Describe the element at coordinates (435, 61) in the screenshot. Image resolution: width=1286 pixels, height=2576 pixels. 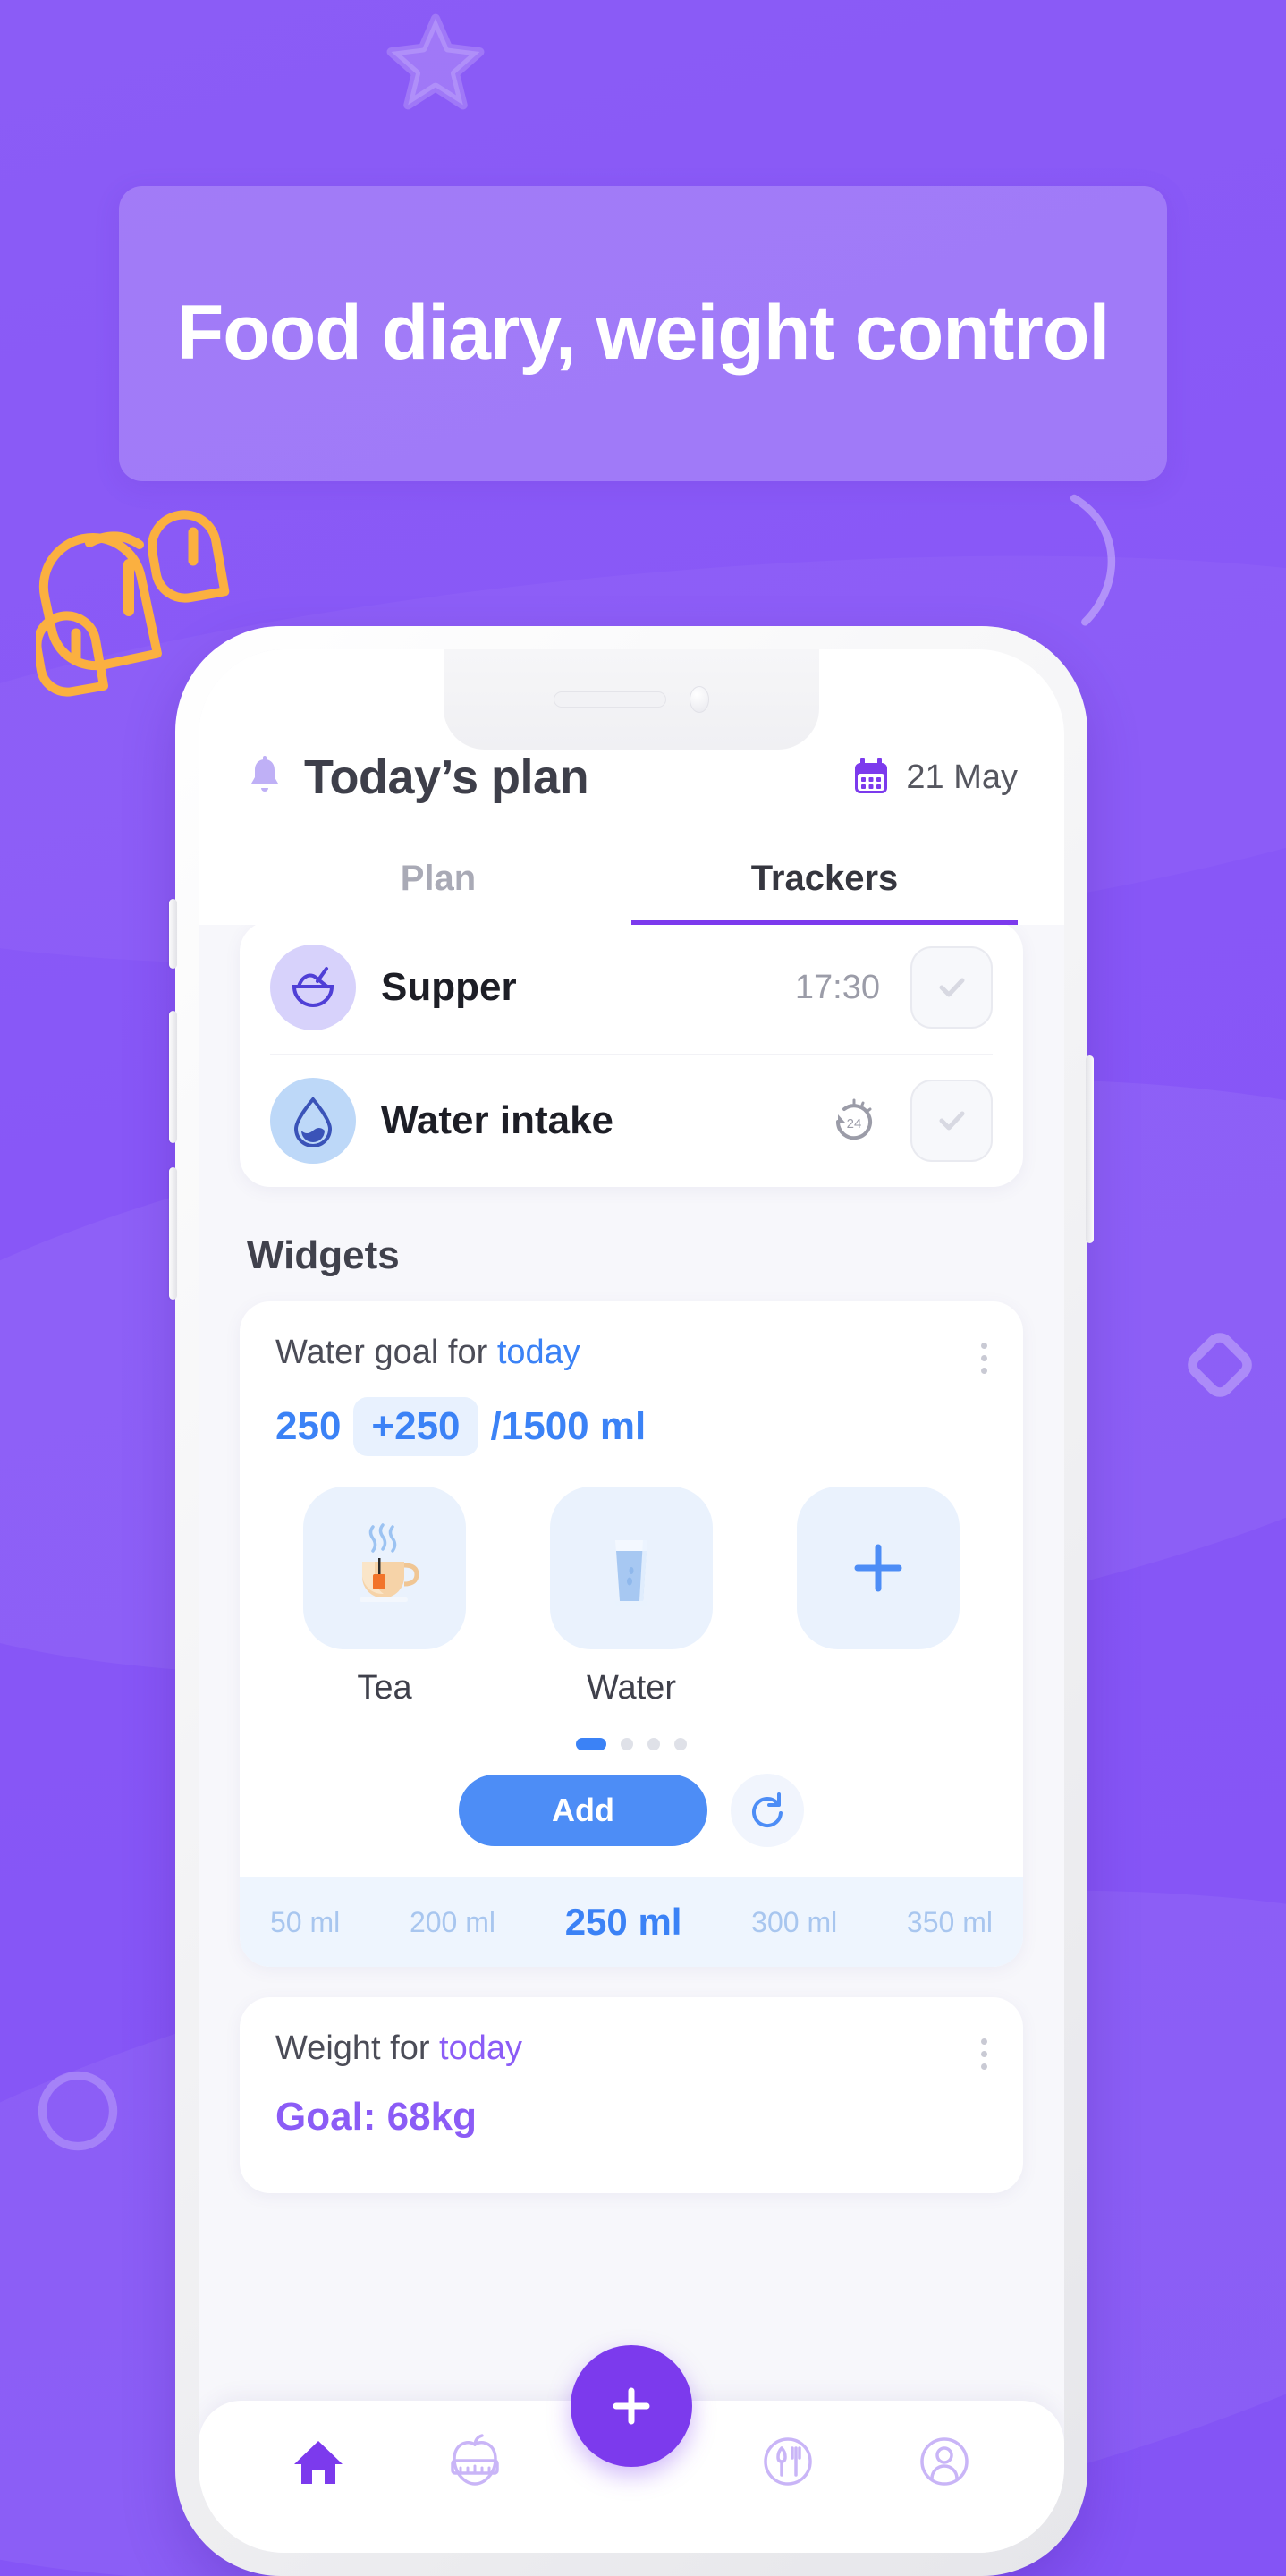
I see `star-icon` at that location.